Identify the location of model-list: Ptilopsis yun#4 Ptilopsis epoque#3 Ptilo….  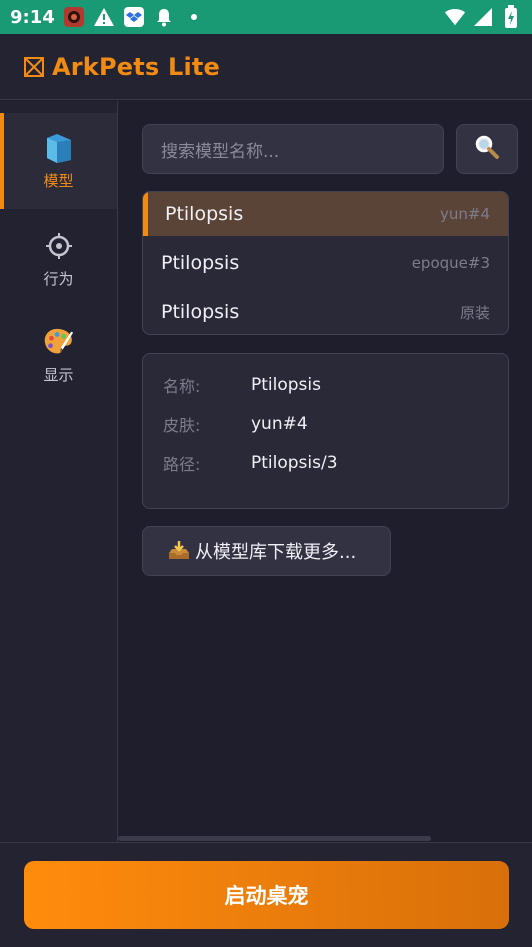
(325, 263).